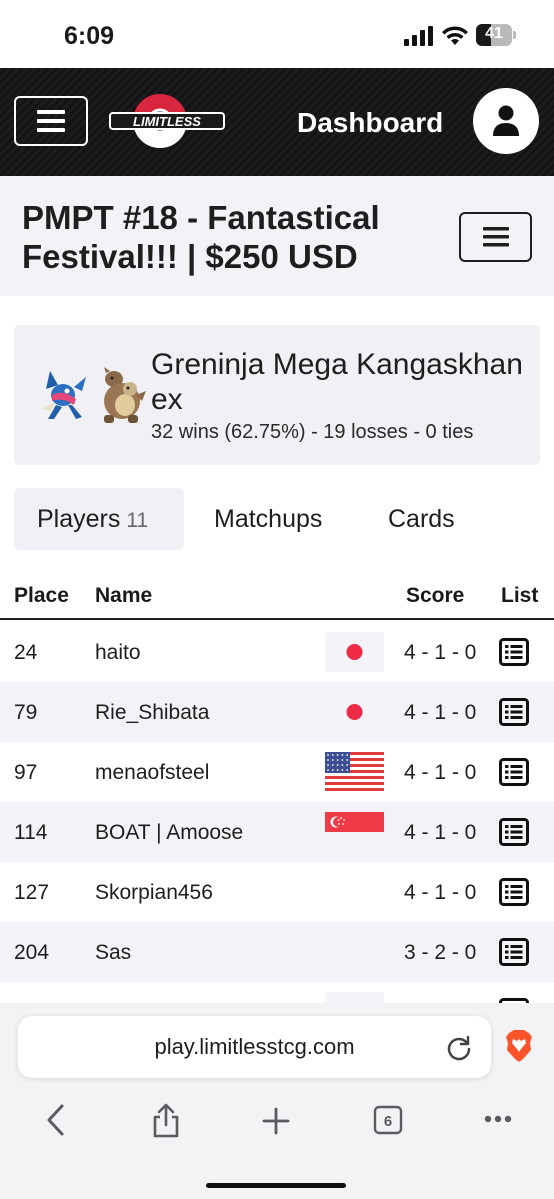 Image resolution: width=554 pixels, height=1199 pixels. I want to click on row-place: 79, so click(26, 712).